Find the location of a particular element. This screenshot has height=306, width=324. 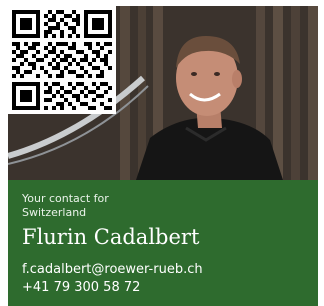

contact-name: Flurin Cadalbert is located at coordinates (111, 237).